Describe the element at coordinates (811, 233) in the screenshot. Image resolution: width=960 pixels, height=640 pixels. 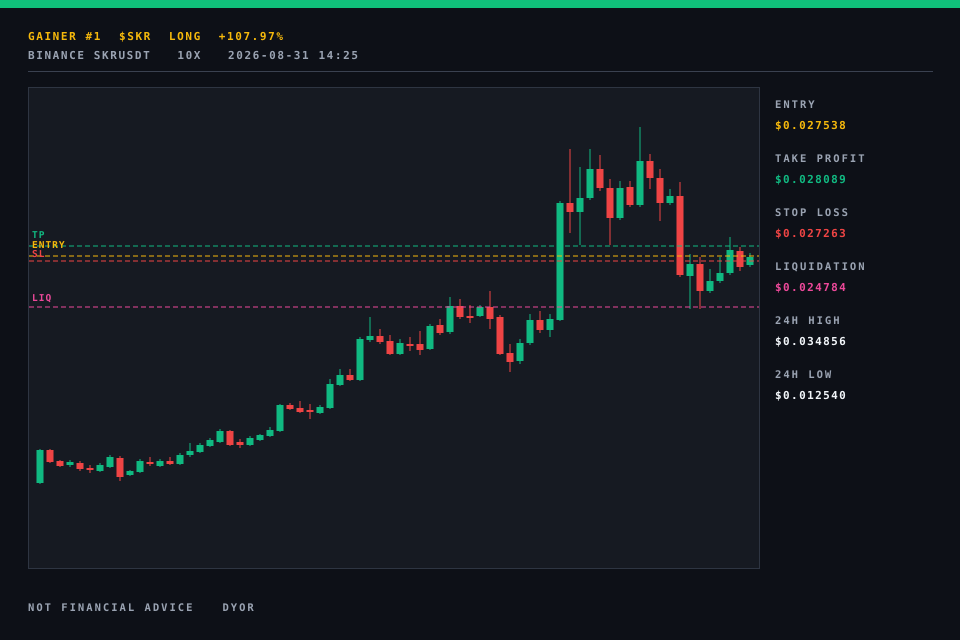
I see `stat-value: $0.027263` at that location.